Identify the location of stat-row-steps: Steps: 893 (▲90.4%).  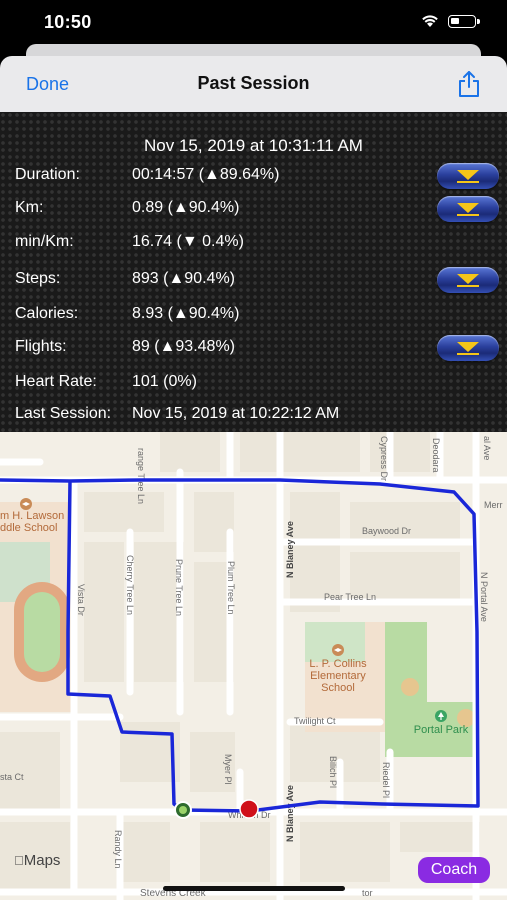
(253, 280).